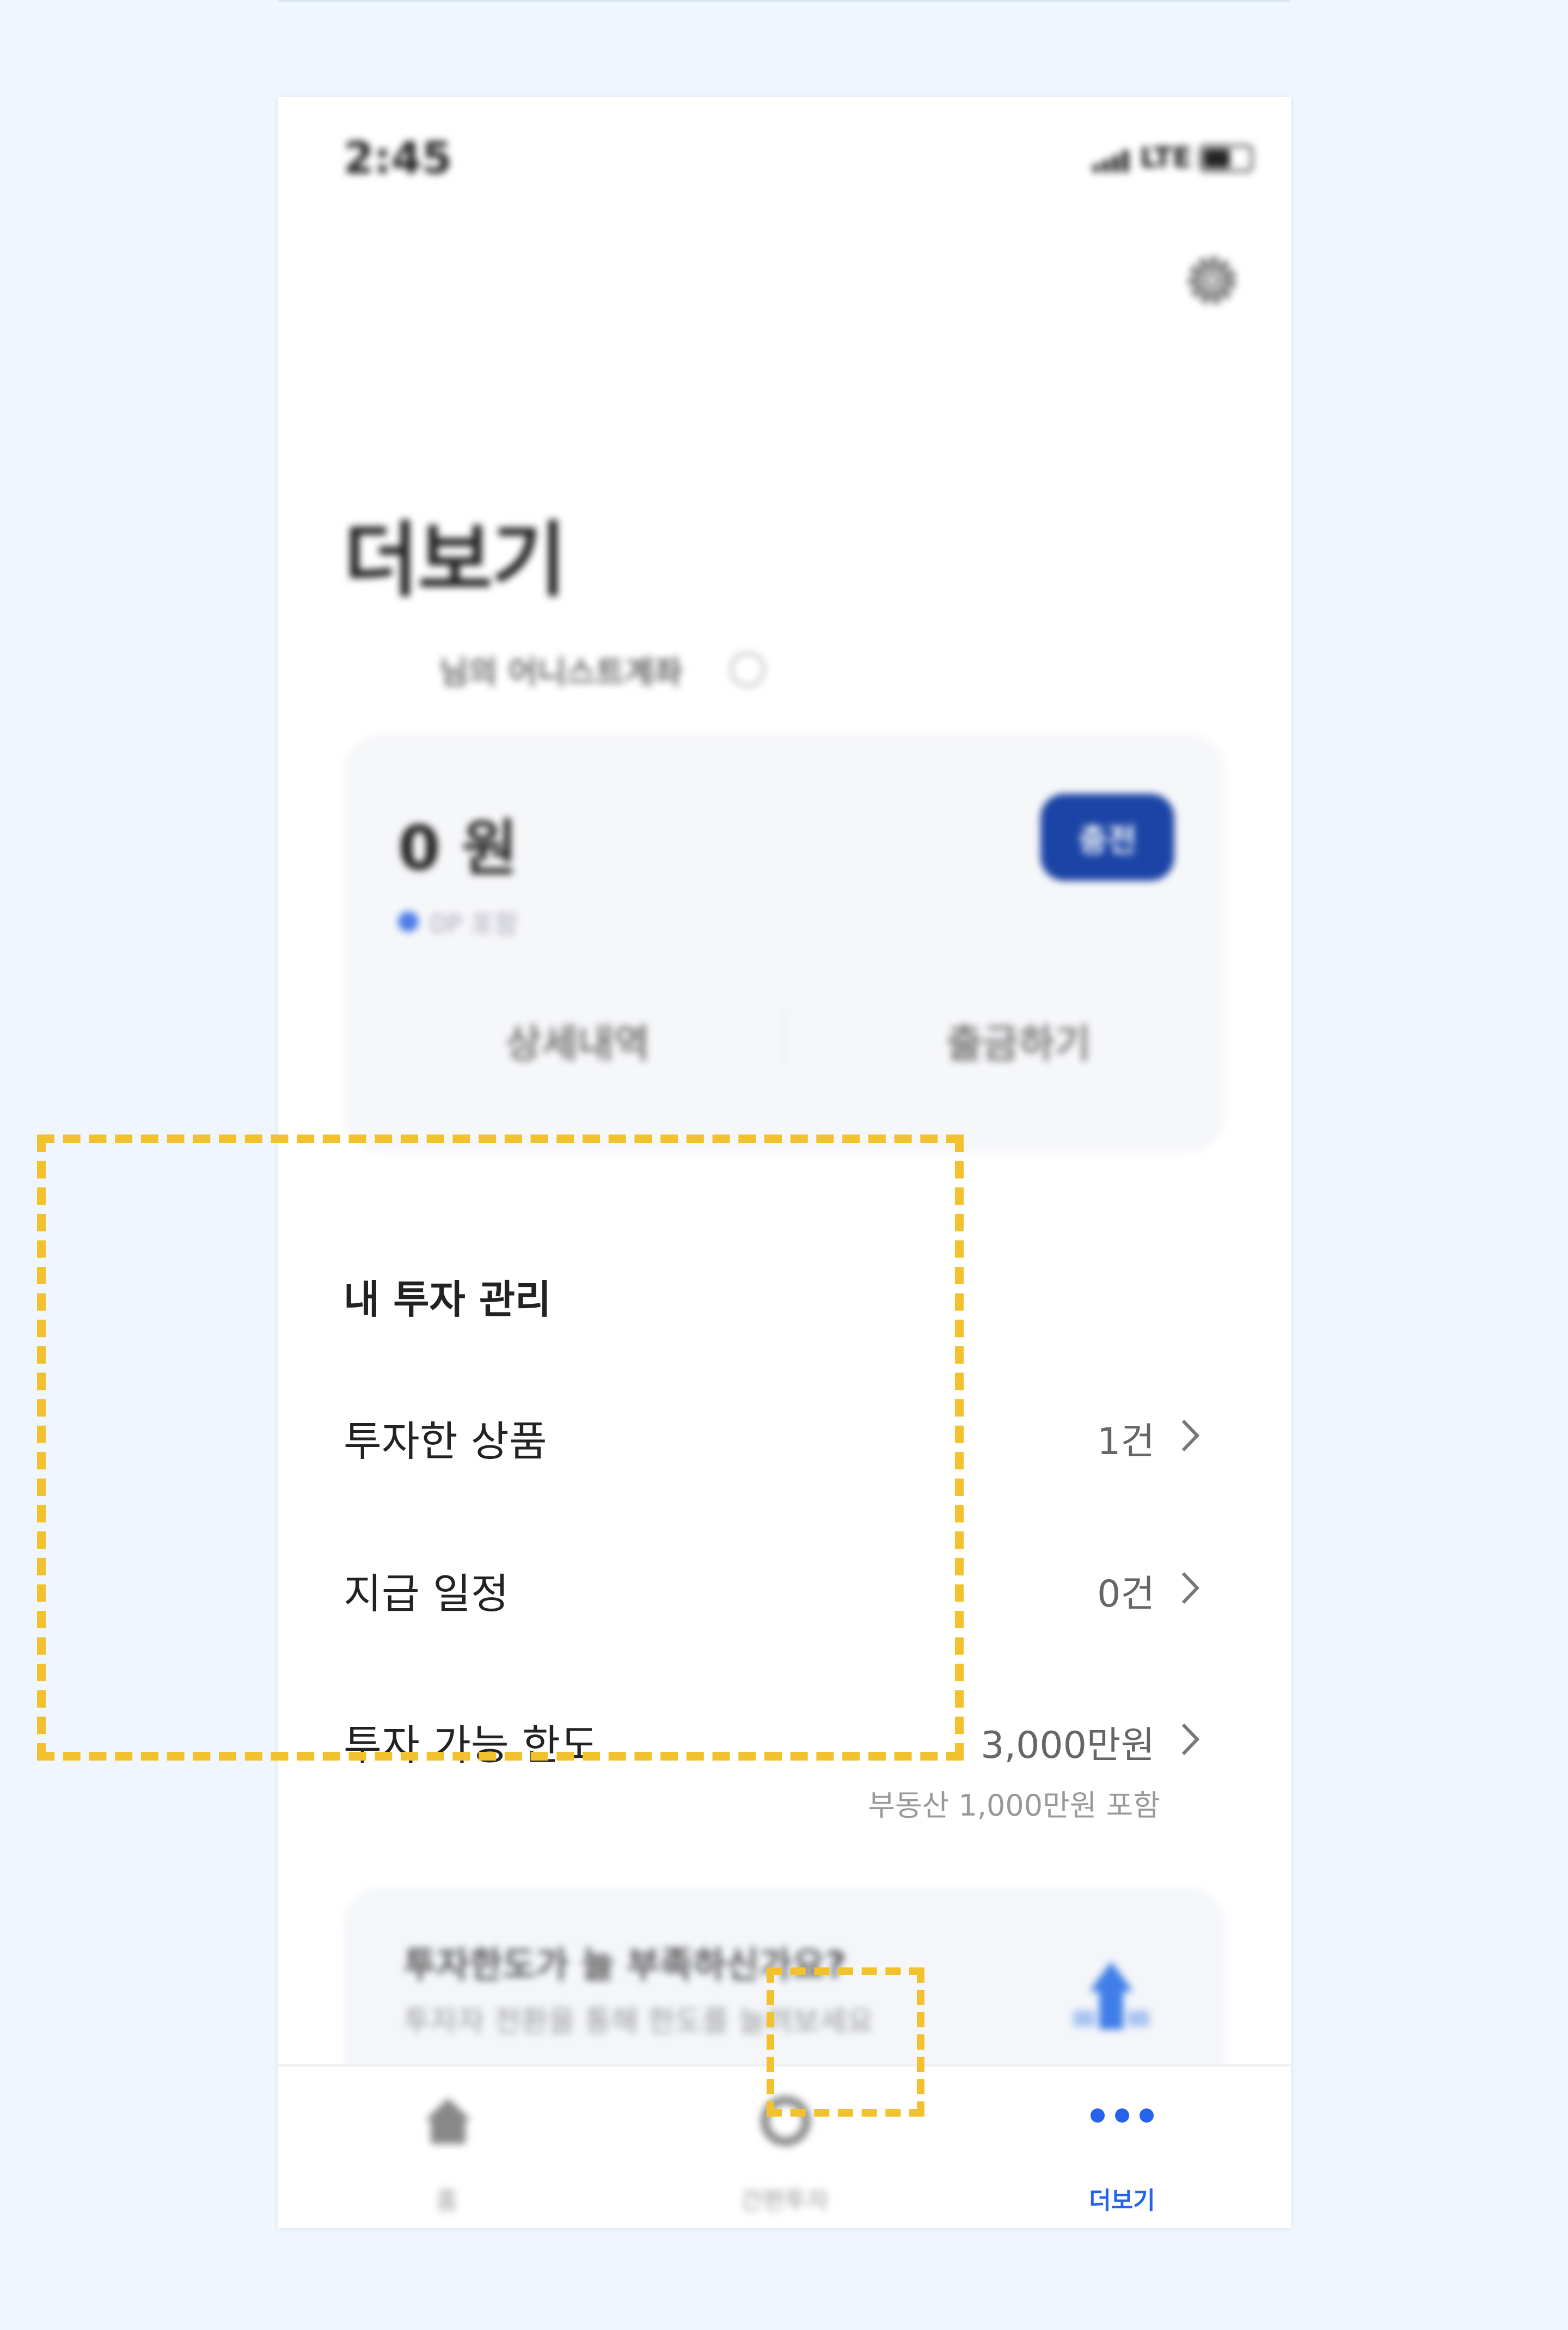 This screenshot has width=1568, height=2330. Describe the element at coordinates (1112, 161) in the screenshot. I see `signal-icon` at that location.